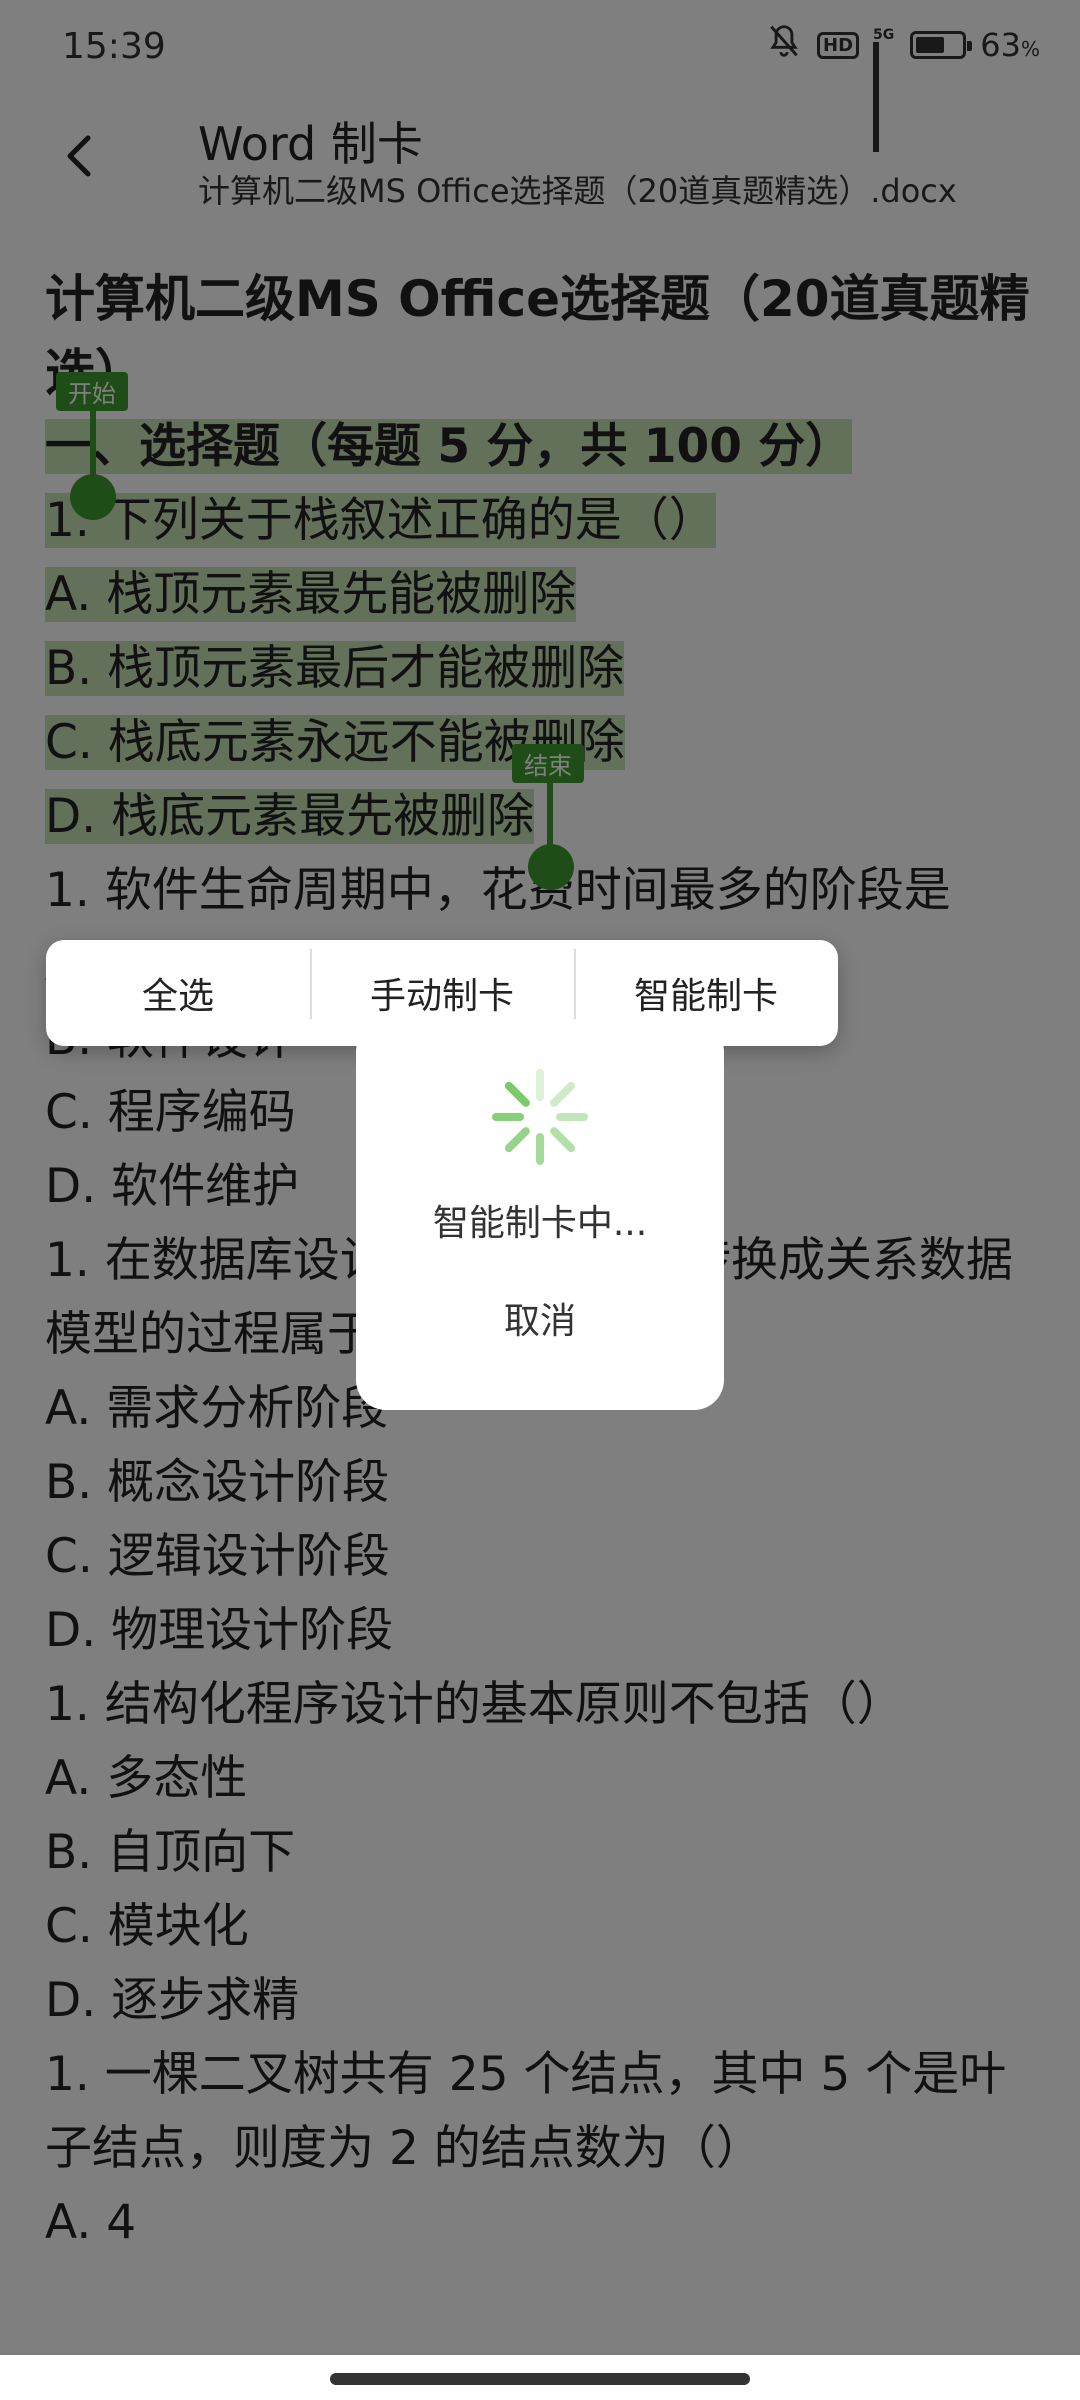  I want to click on navigation-bar, so click(540, 2377).